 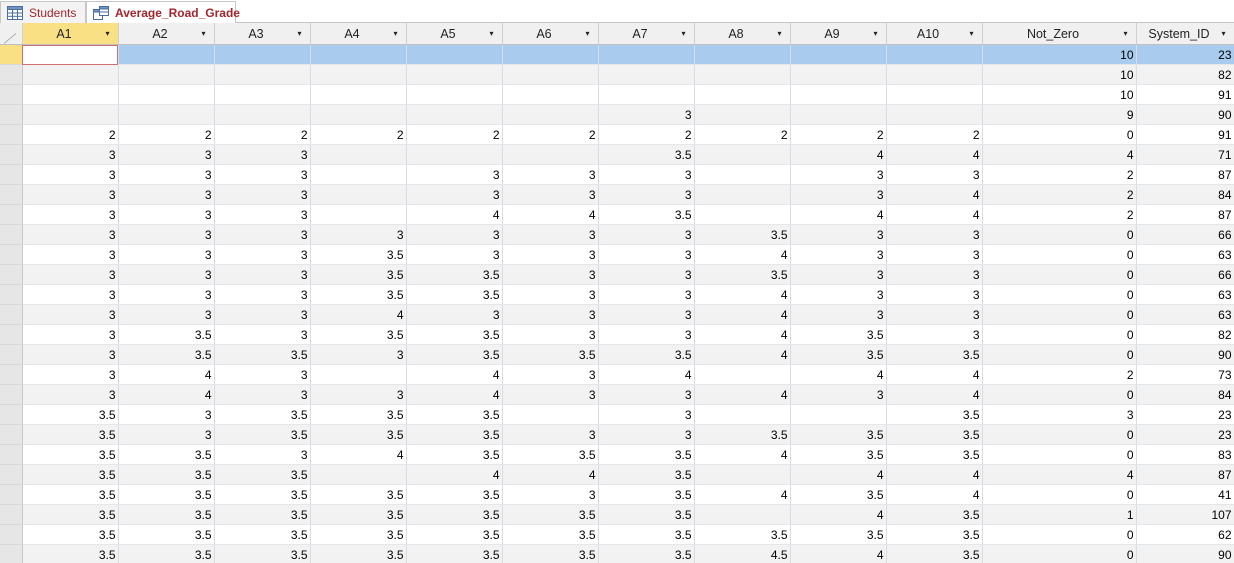 What do you see at coordinates (166, 34) in the screenshot?
I see `column-header-a2: A2 ▾` at bounding box center [166, 34].